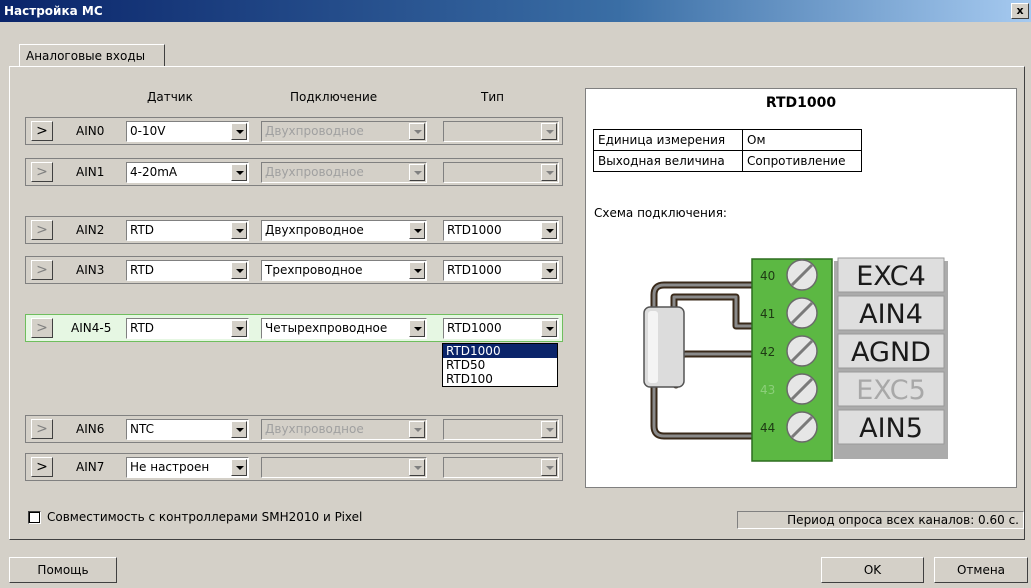  I want to click on property-key: Единица измерения, so click(668, 140).